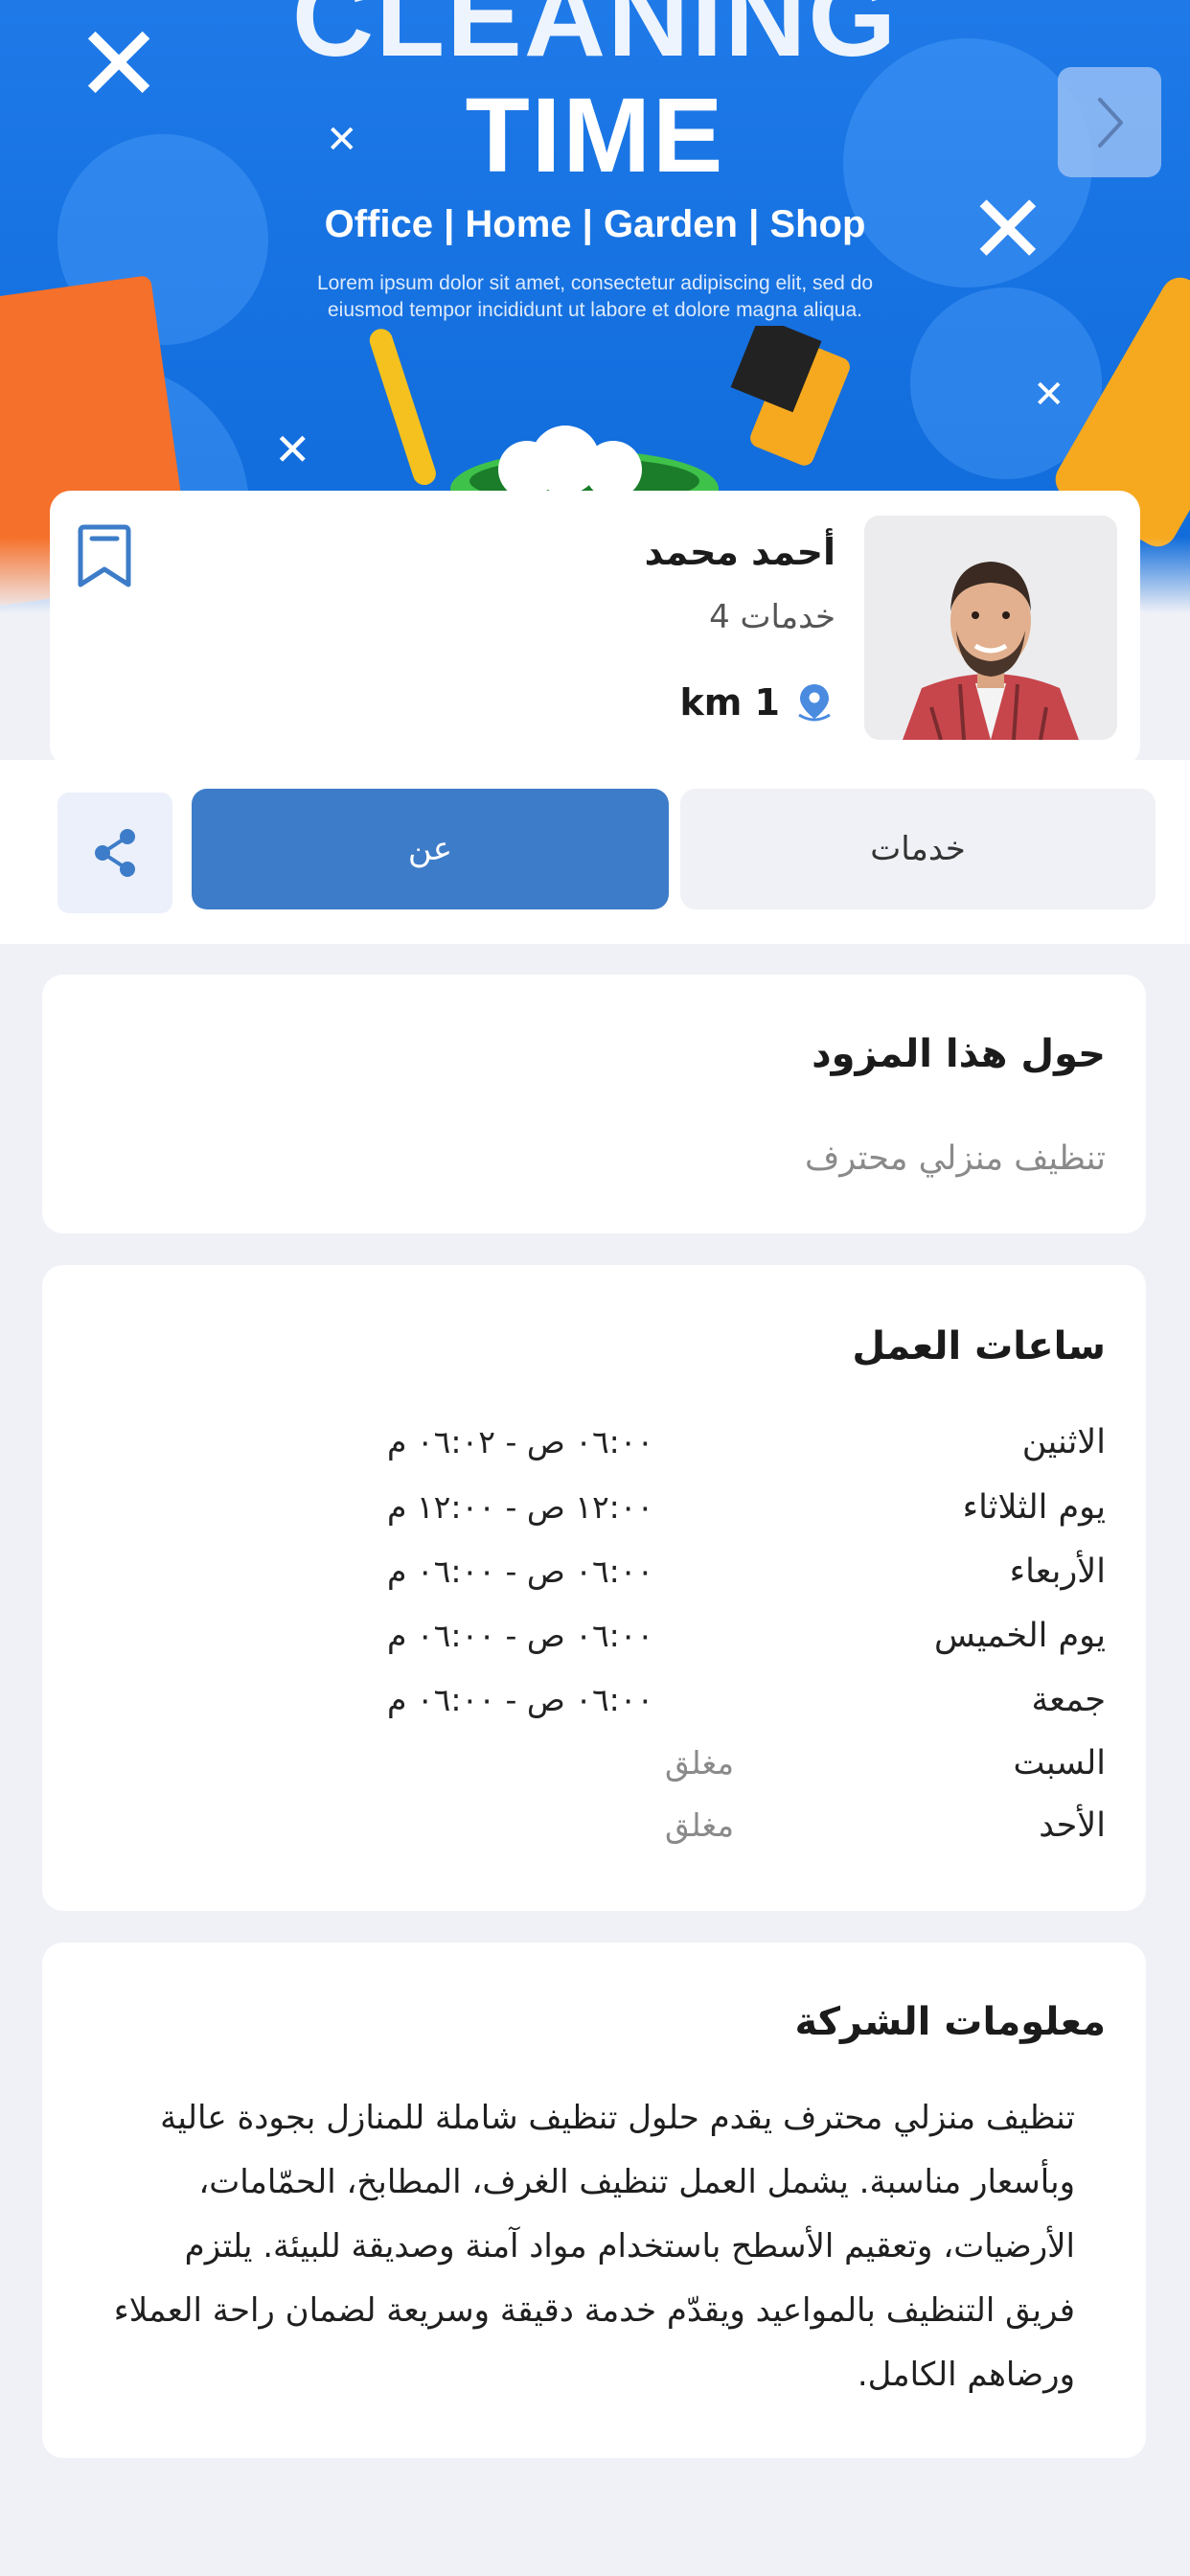 The width and height of the screenshot is (1190, 2576). I want to click on provider-distance: km 1, so click(757, 702).